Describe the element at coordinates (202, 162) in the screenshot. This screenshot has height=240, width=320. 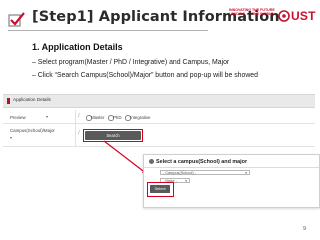
I see `popup-title: Select a campus(School) and major` at that location.